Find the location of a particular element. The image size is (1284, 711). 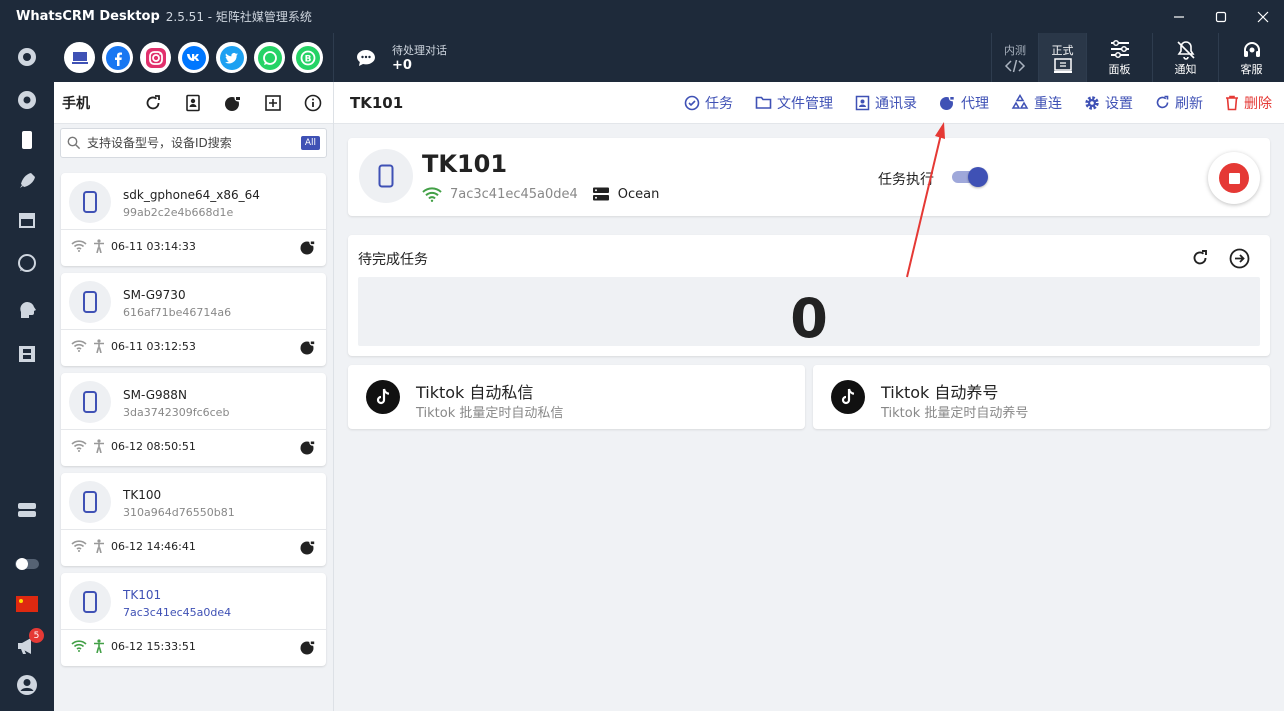

refresh-button: 刷新 is located at coordinates (1179, 103).